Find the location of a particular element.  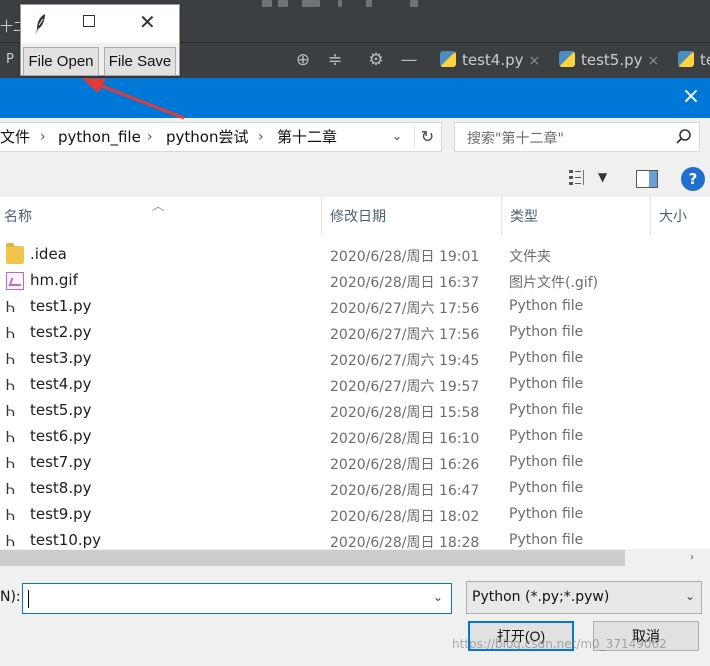

file-date: 2020/6/28/周日 15:58 is located at coordinates (405, 413).